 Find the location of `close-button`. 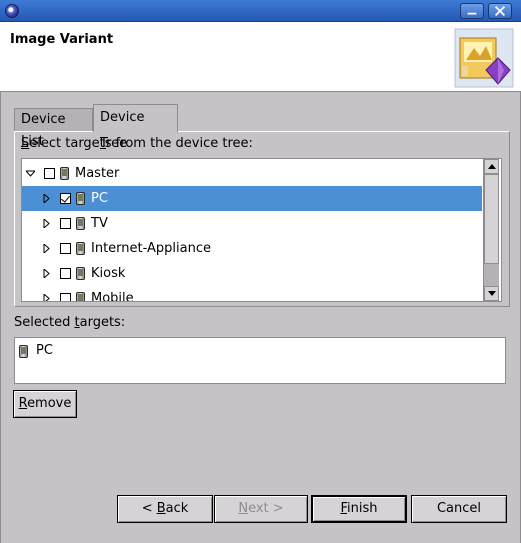

close-button is located at coordinates (500, 11).